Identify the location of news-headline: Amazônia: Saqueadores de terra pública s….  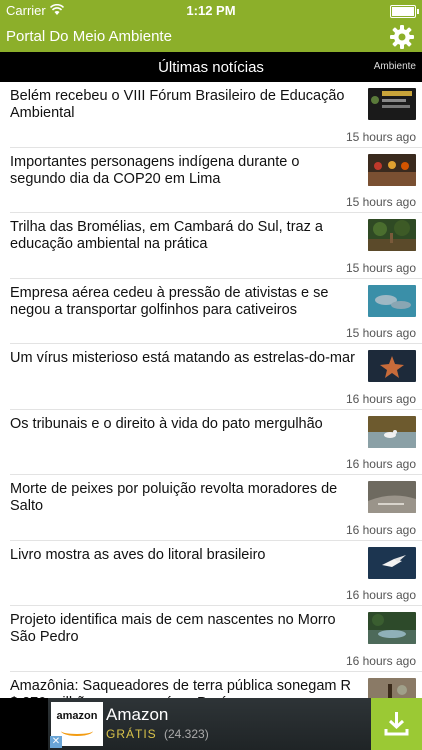
(180, 688).